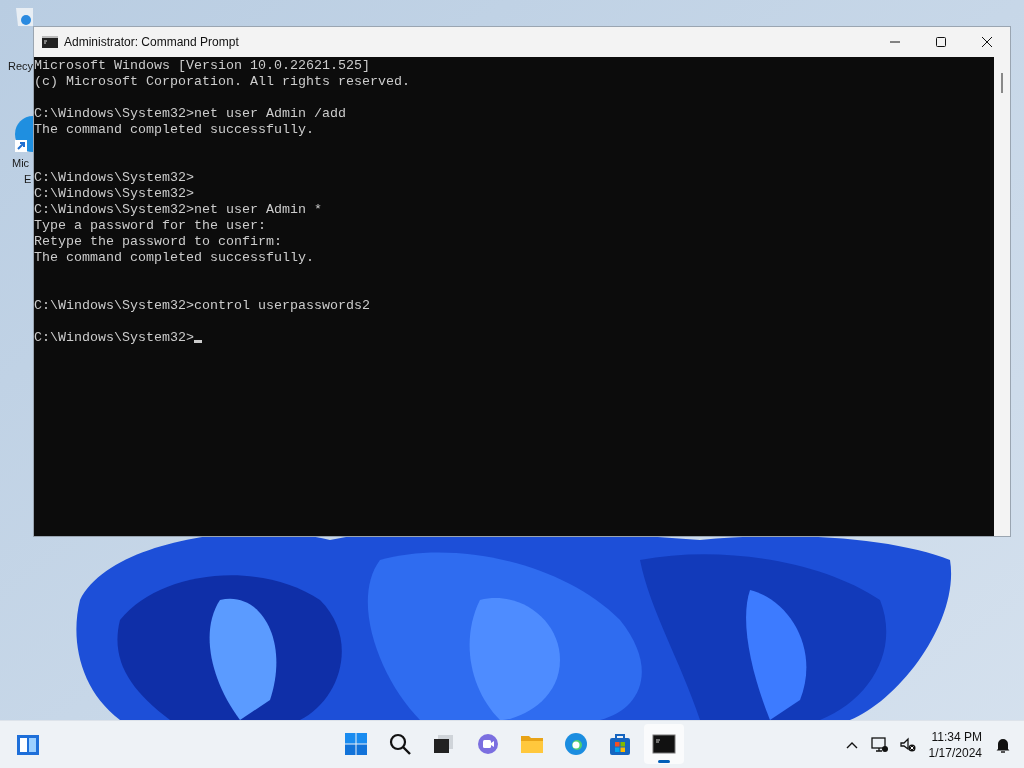  I want to click on console-line: C:\Windows\System32>net user Admin *, so click(178, 209).